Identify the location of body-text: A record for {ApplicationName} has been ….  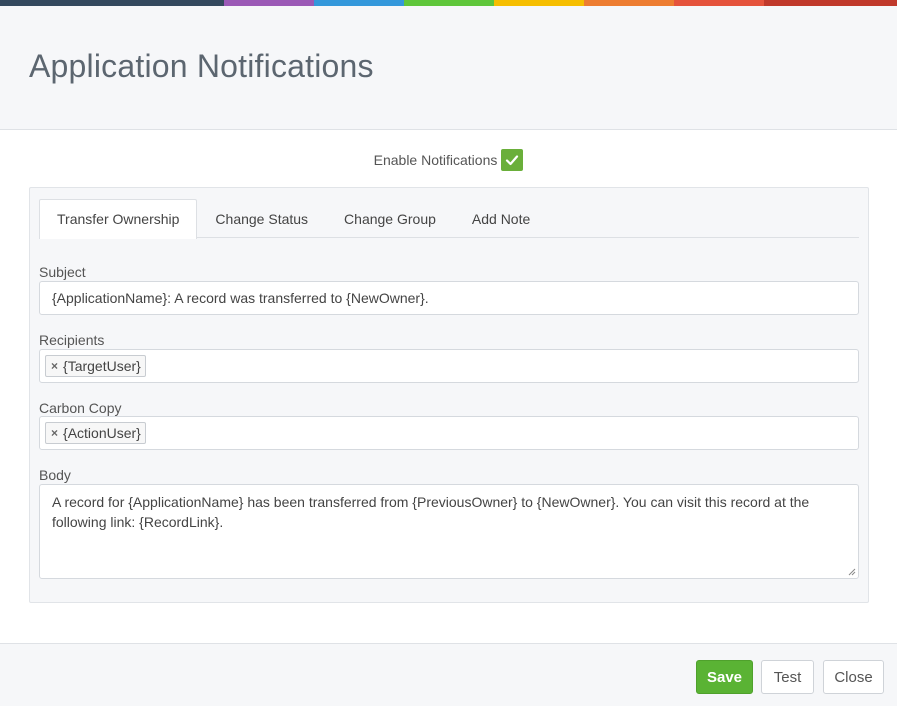
(431, 512).